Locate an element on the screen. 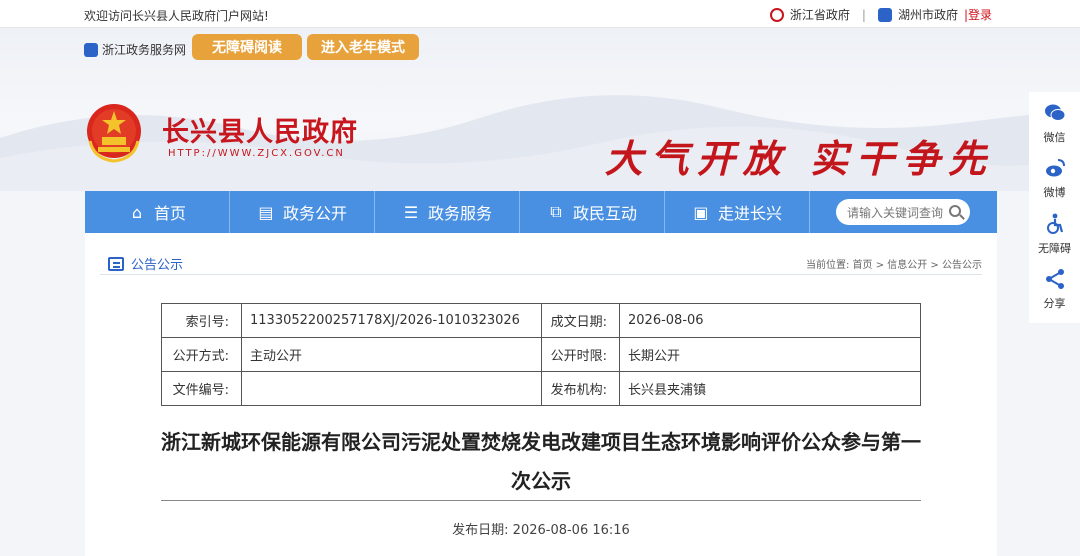 The height and width of the screenshot is (556, 1080). disclosure-period-label: 公开时限: is located at coordinates (580, 354).